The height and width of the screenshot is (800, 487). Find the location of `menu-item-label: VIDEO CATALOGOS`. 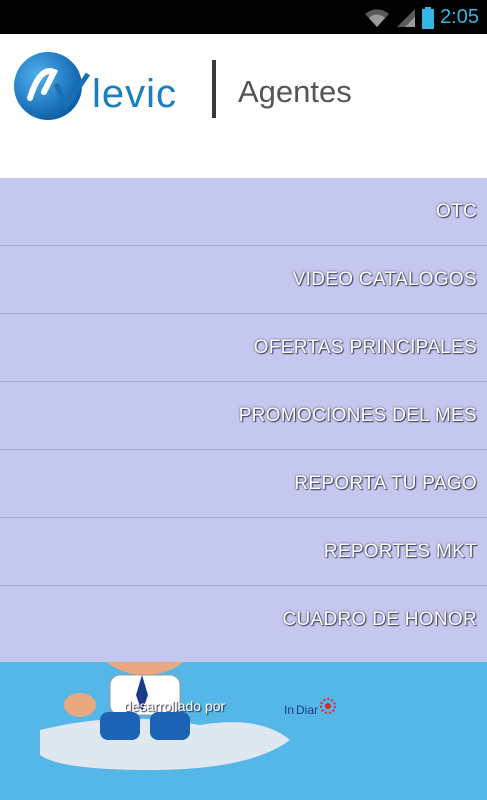

menu-item-label: VIDEO CATALOGOS is located at coordinates (384, 279).